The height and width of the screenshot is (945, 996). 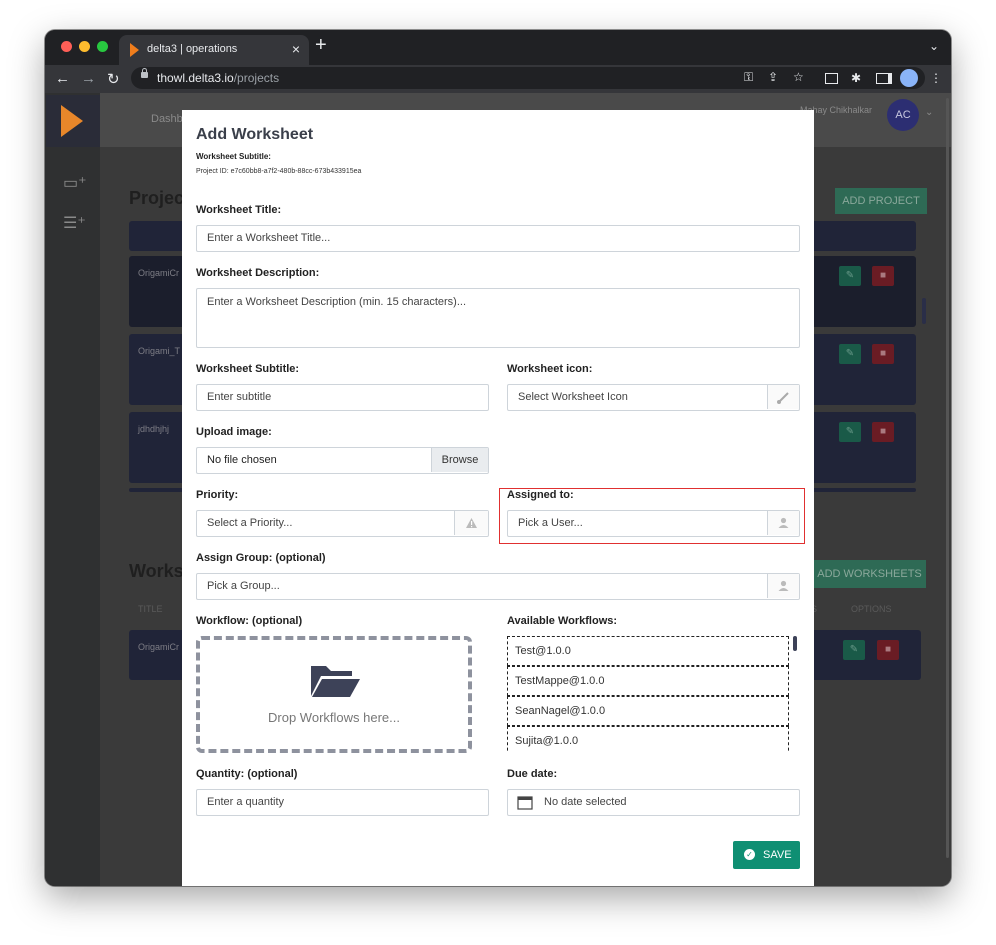 What do you see at coordinates (66, 46) in the screenshot?
I see `close-window-button` at bounding box center [66, 46].